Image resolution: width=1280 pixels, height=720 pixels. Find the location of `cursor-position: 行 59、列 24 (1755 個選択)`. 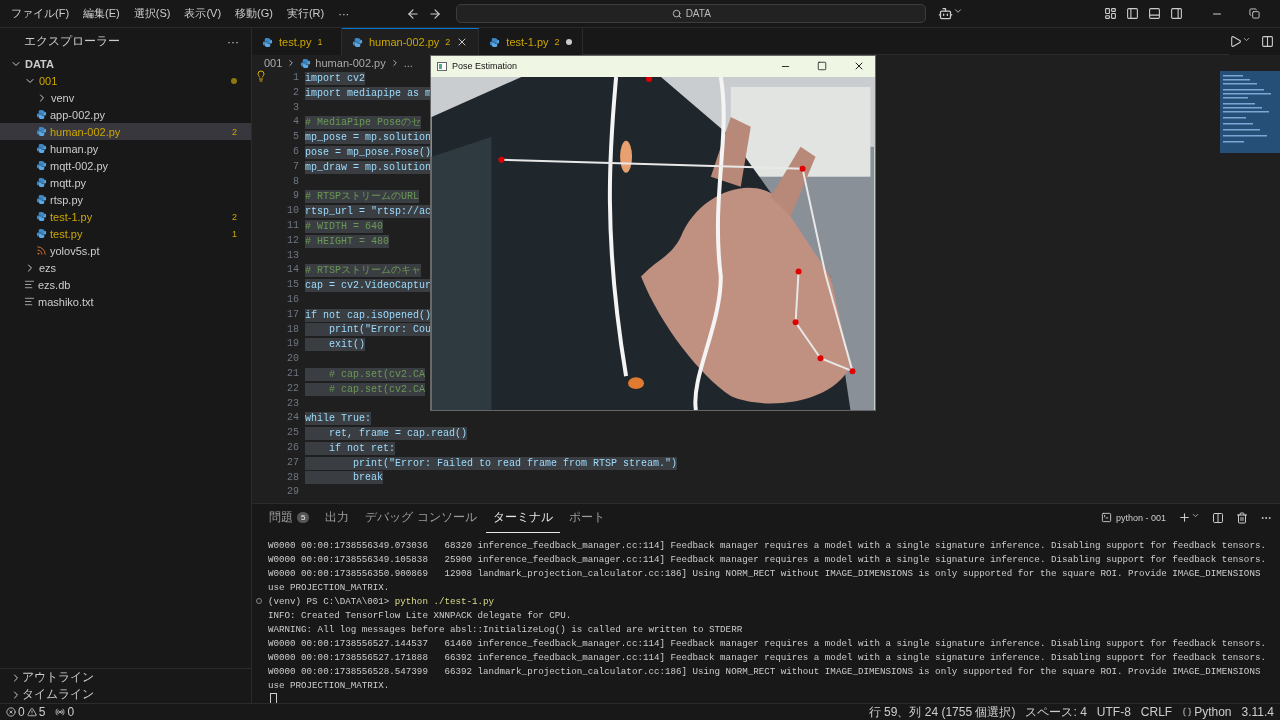

cursor-position: 行 59、列 24 (1755 個選択) is located at coordinates (942, 712).